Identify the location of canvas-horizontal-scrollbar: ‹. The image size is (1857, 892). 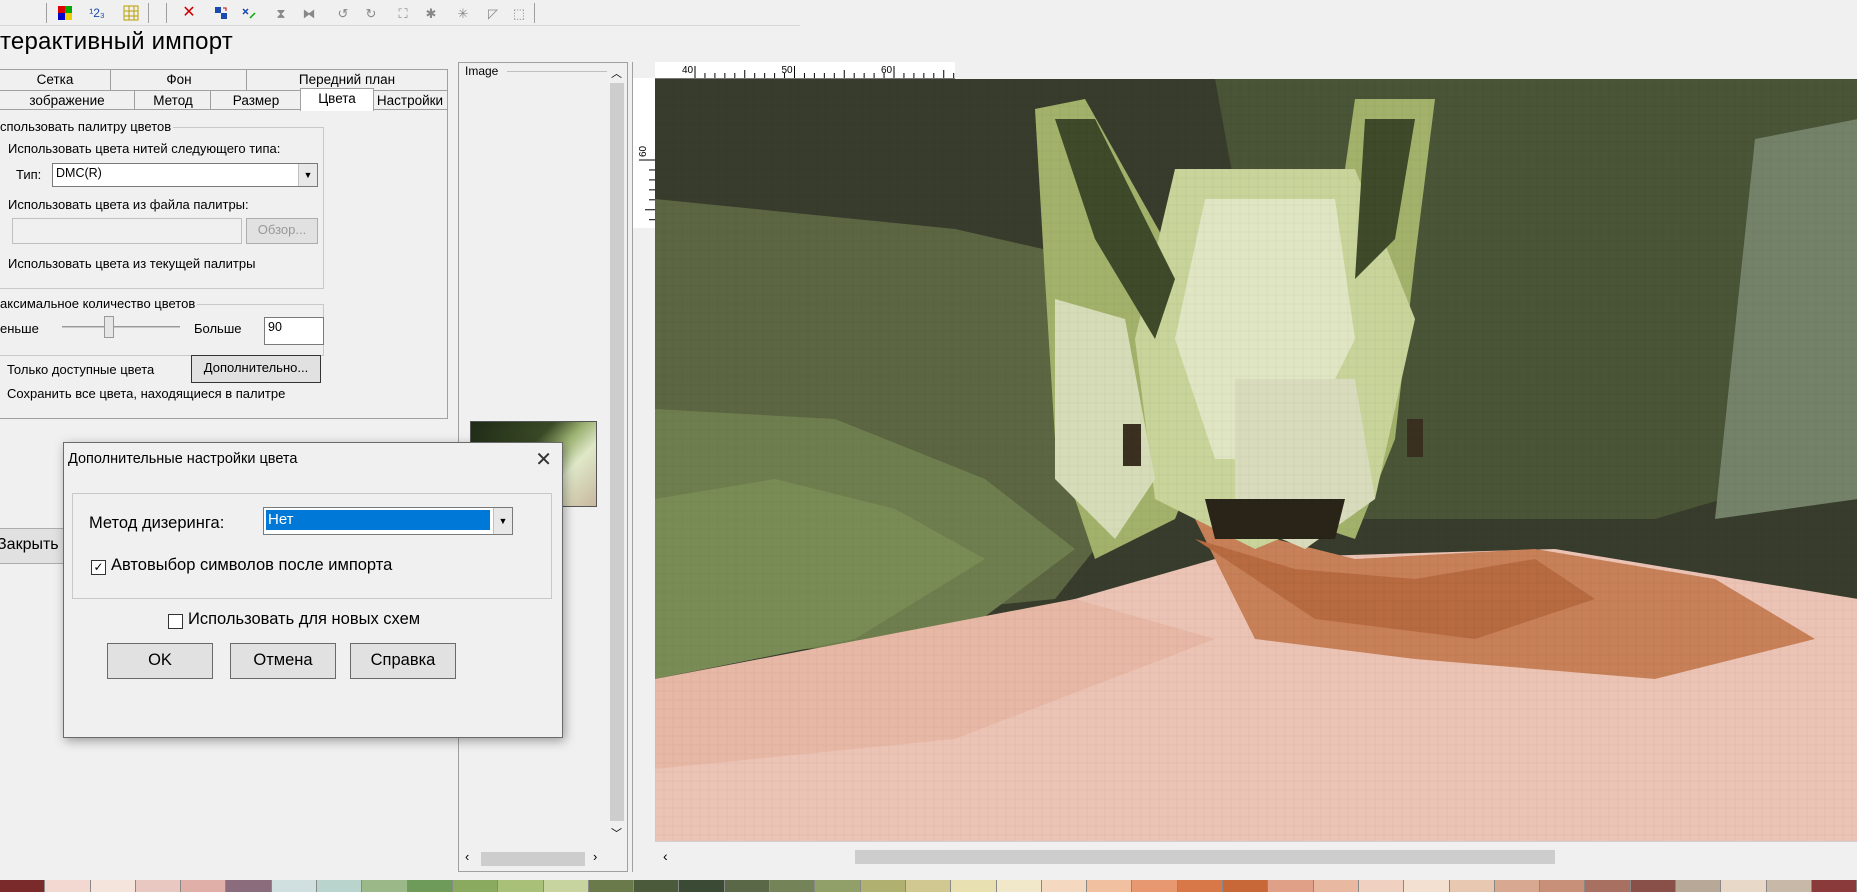
(1256, 856).